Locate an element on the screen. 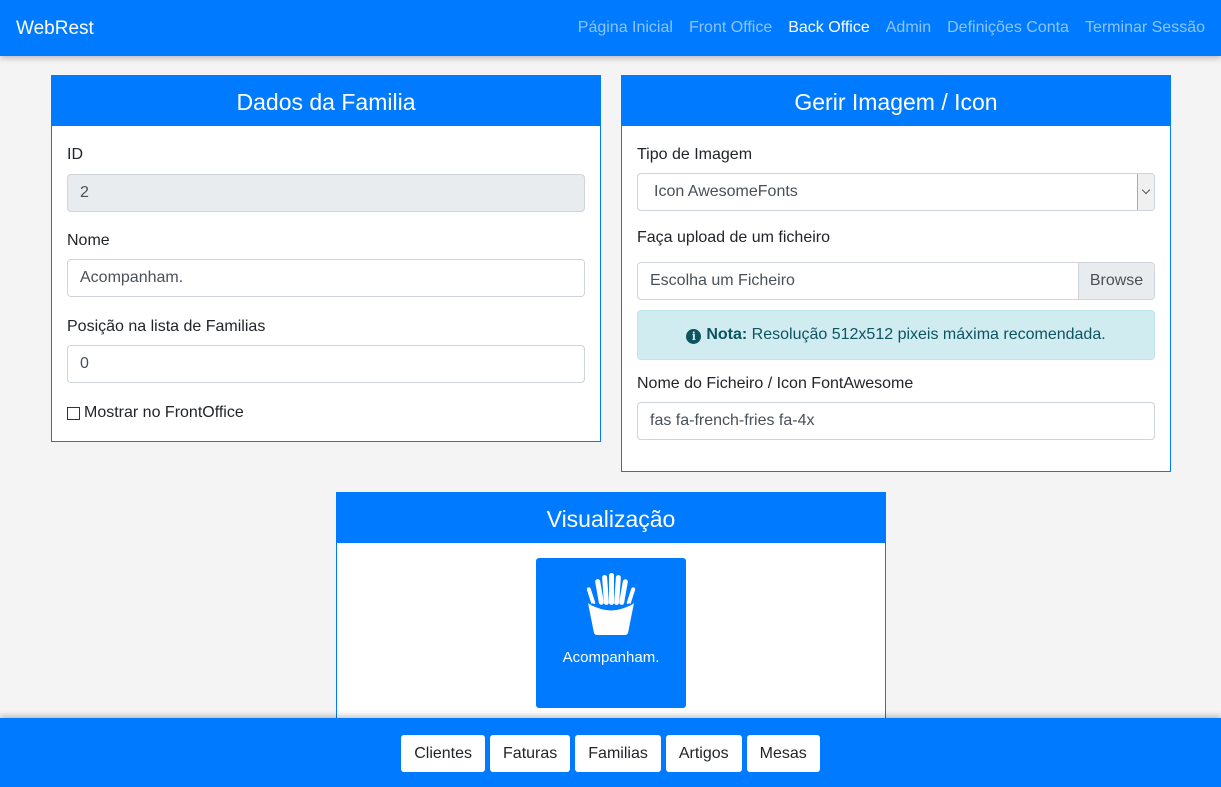  nav-link-back-office: Back Office is located at coordinates (829, 28).